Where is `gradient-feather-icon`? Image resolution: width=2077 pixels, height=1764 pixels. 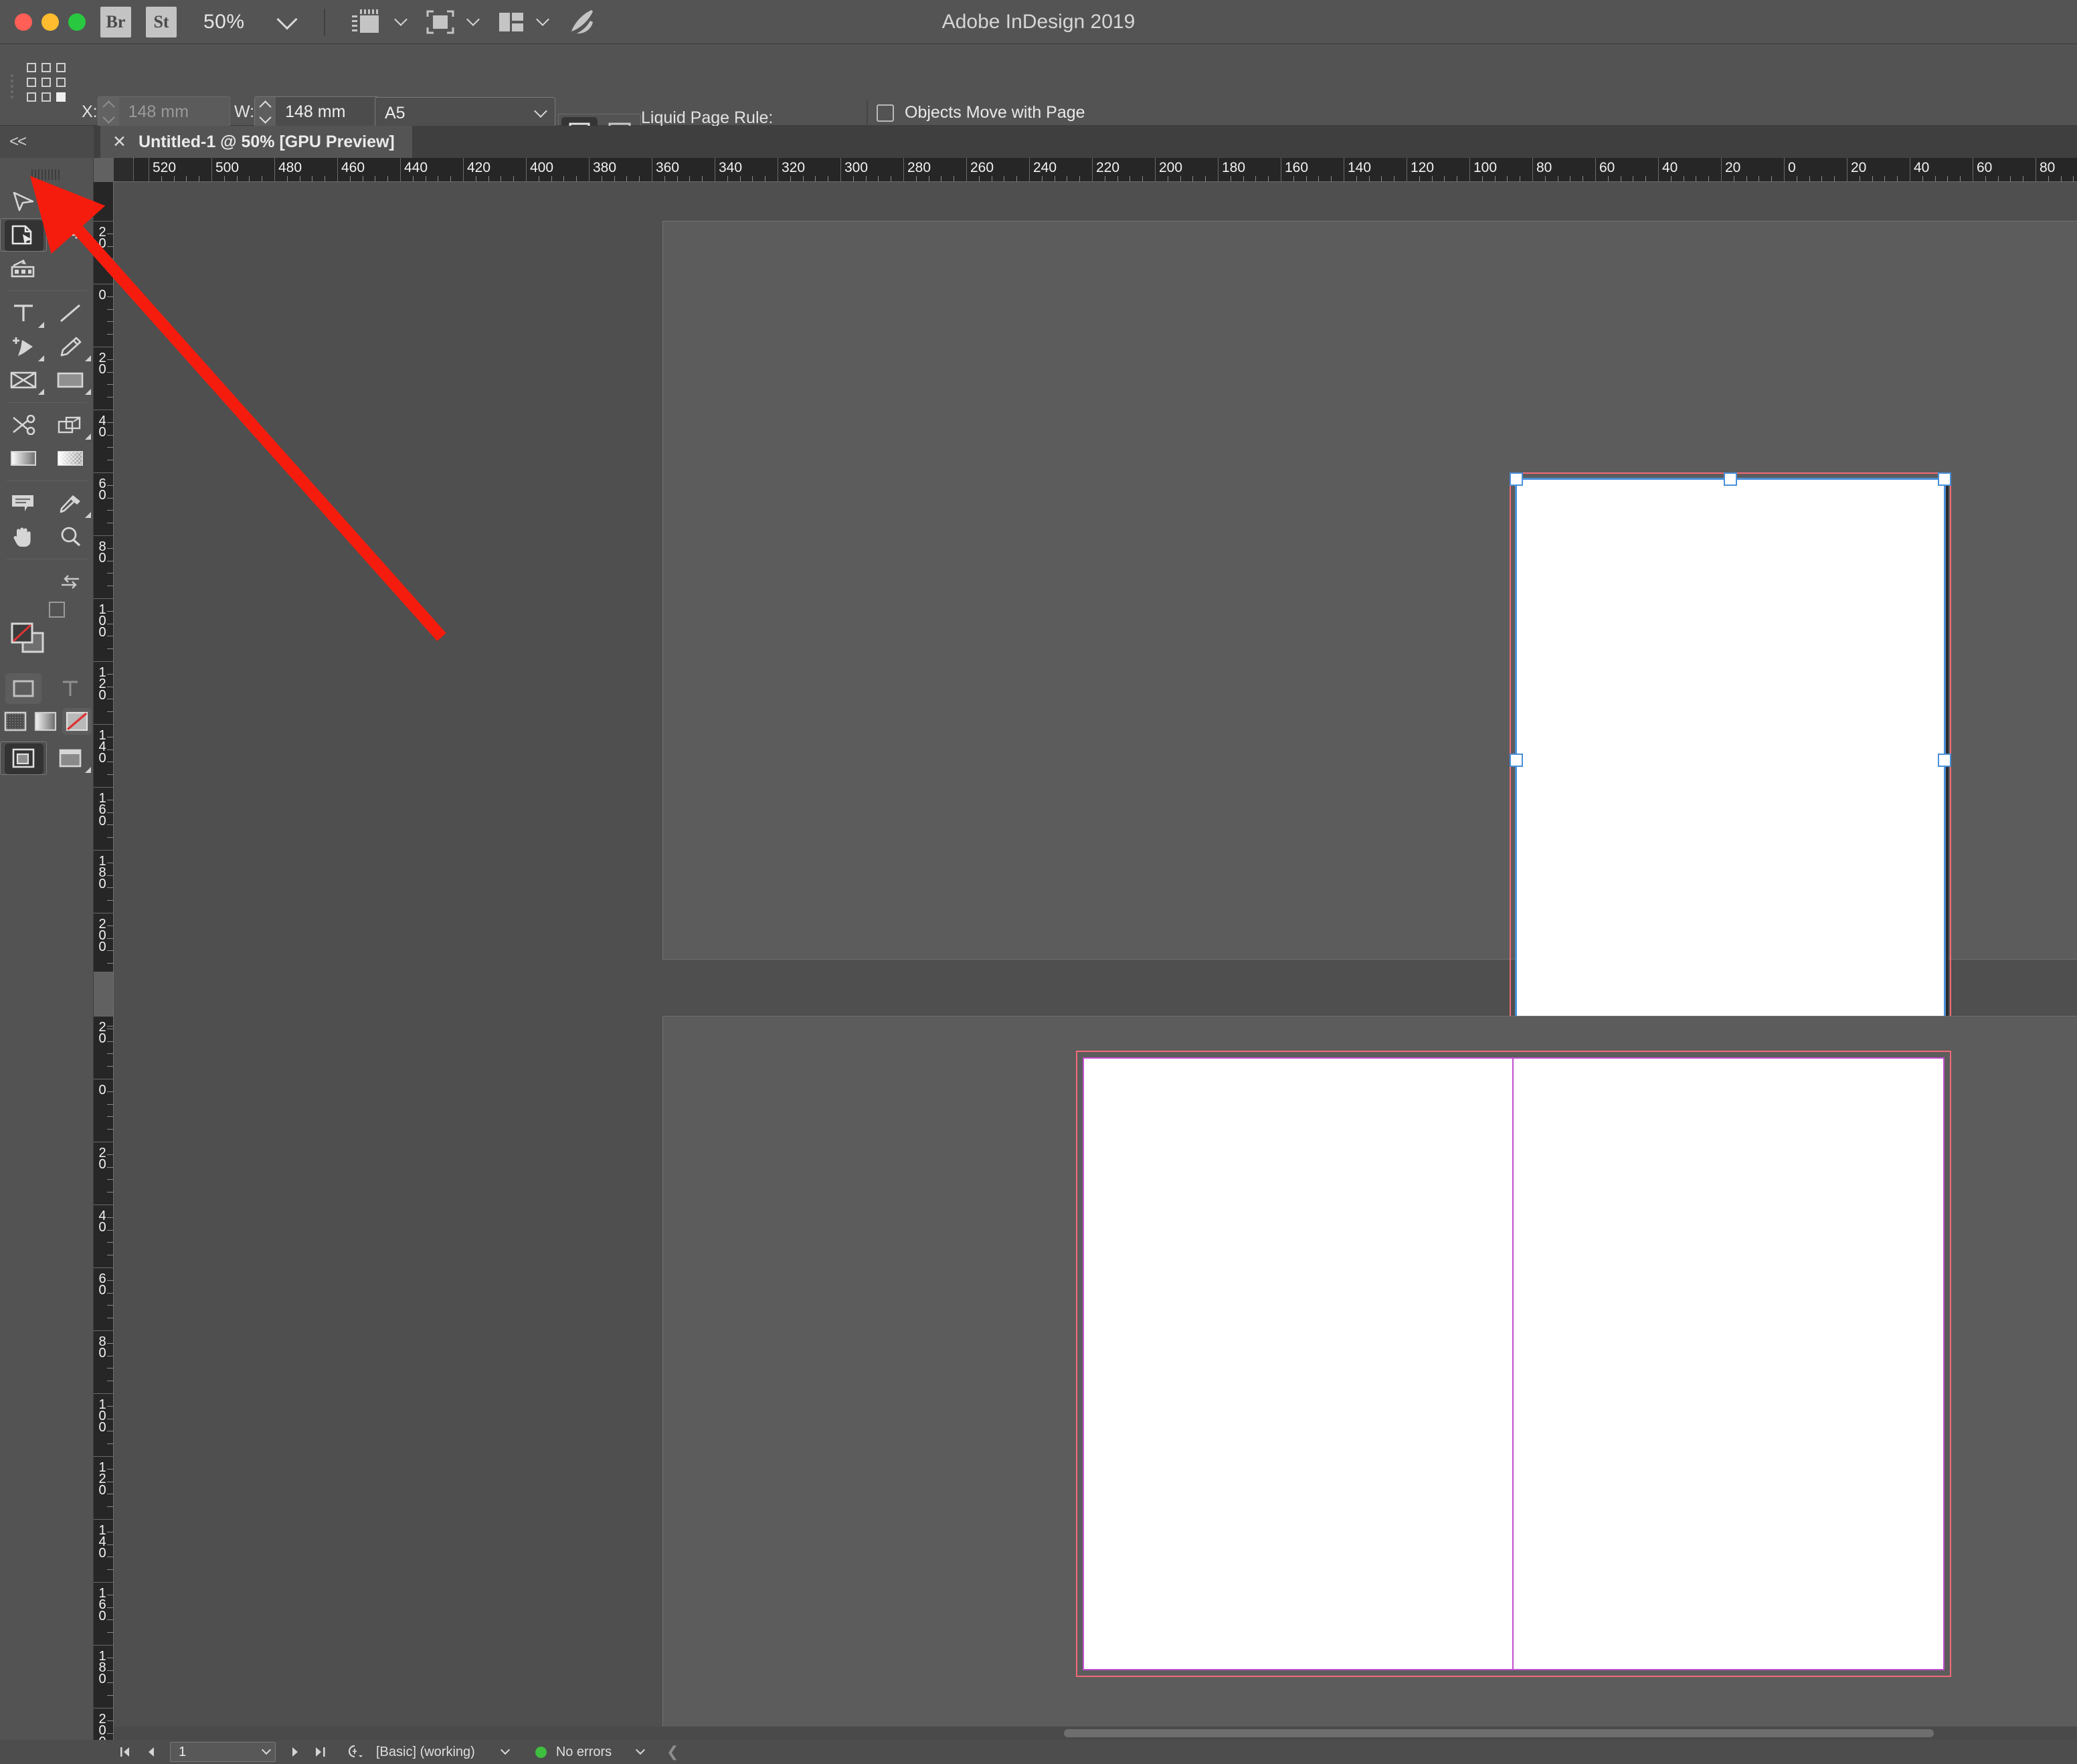 gradient-feather-icon is located at coordinates (70, 458).